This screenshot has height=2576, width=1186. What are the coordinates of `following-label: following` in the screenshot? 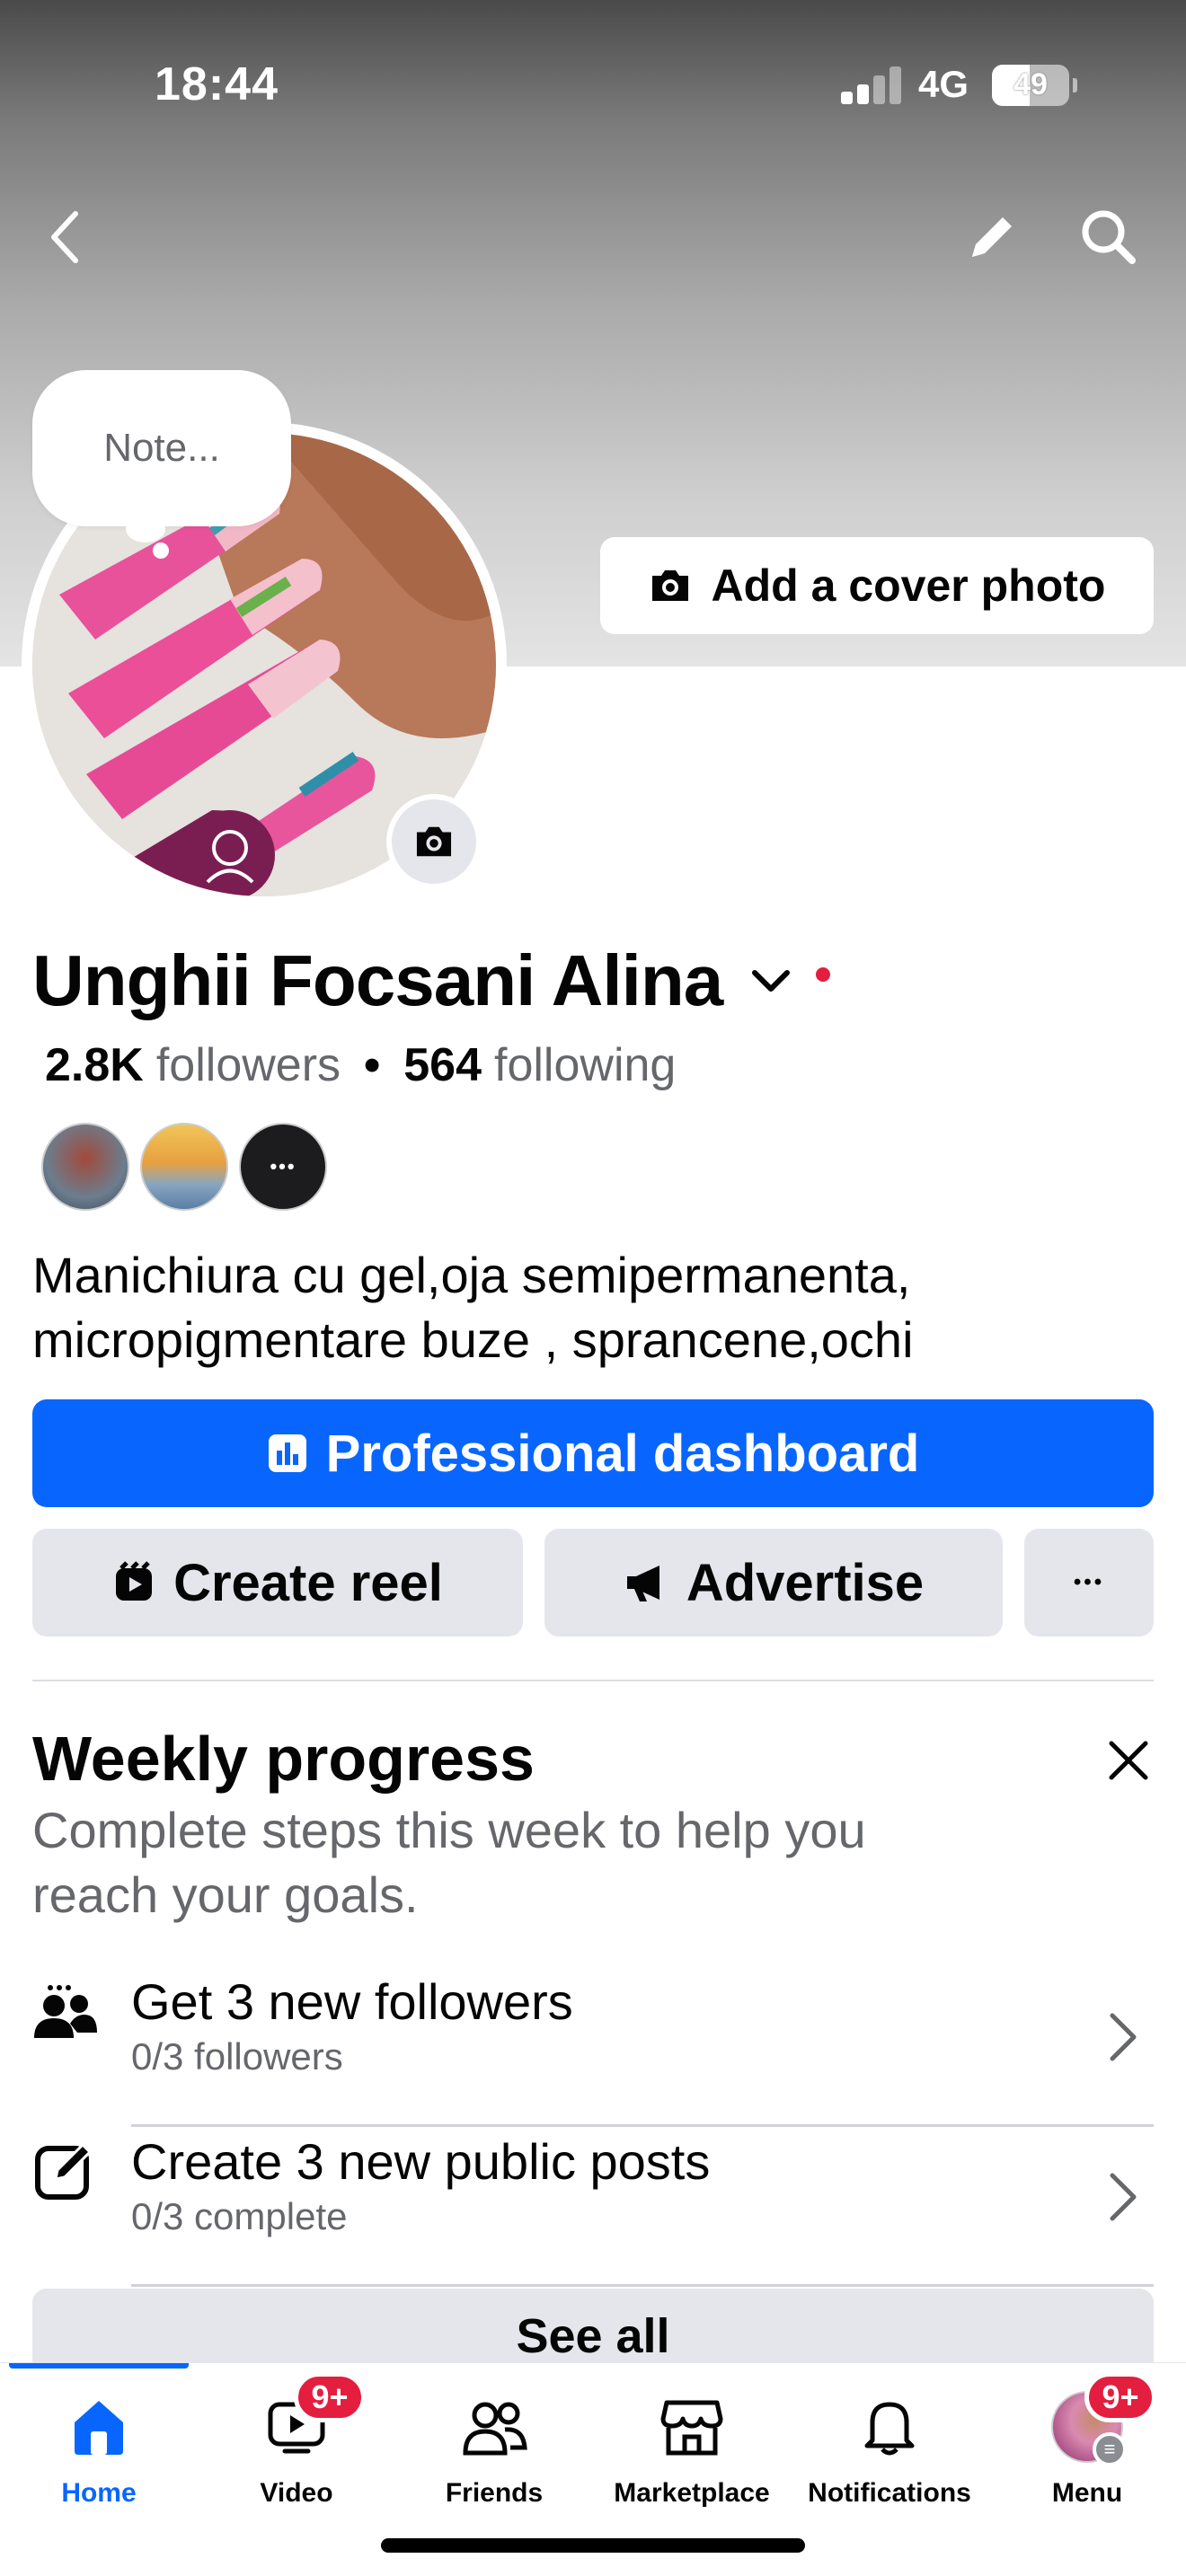 It's located at (585, 1065).